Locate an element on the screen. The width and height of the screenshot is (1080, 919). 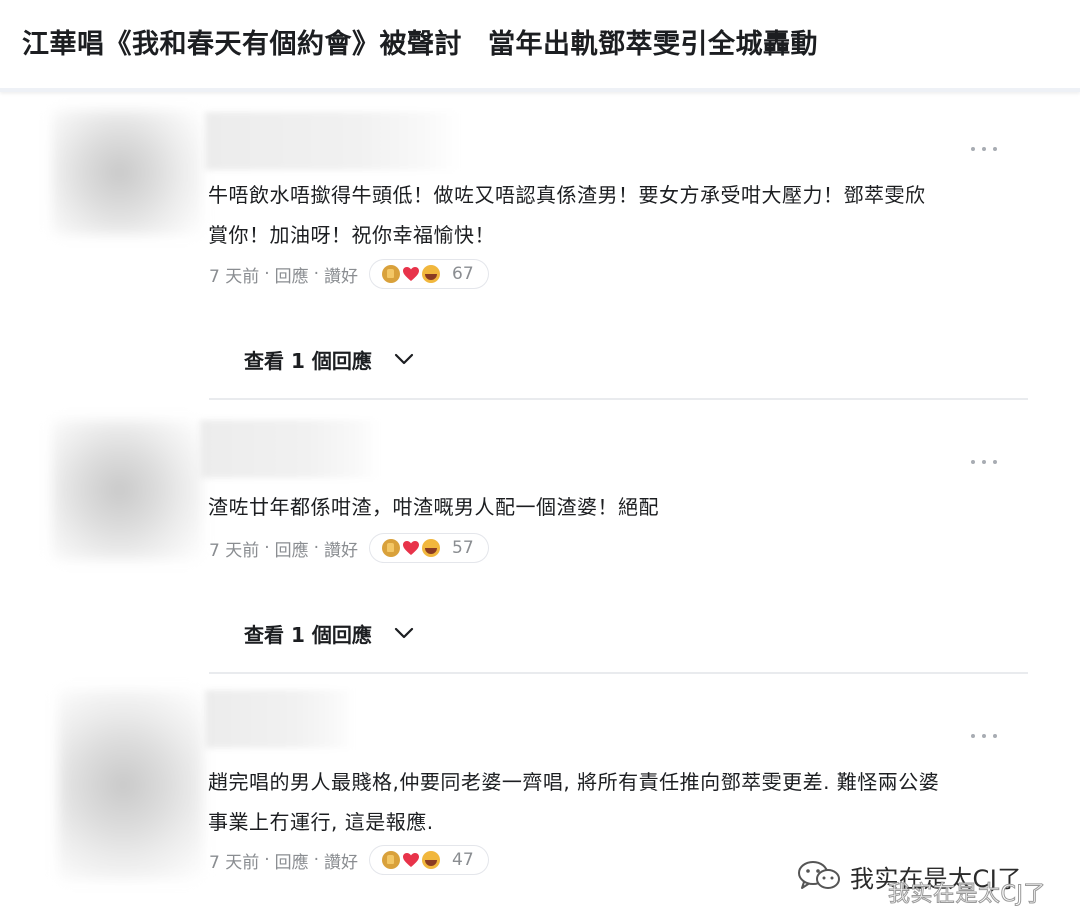
comment-text-line: 賞你！加油呀！祝你幸福愉快！ is located at coordinates (351, 235).